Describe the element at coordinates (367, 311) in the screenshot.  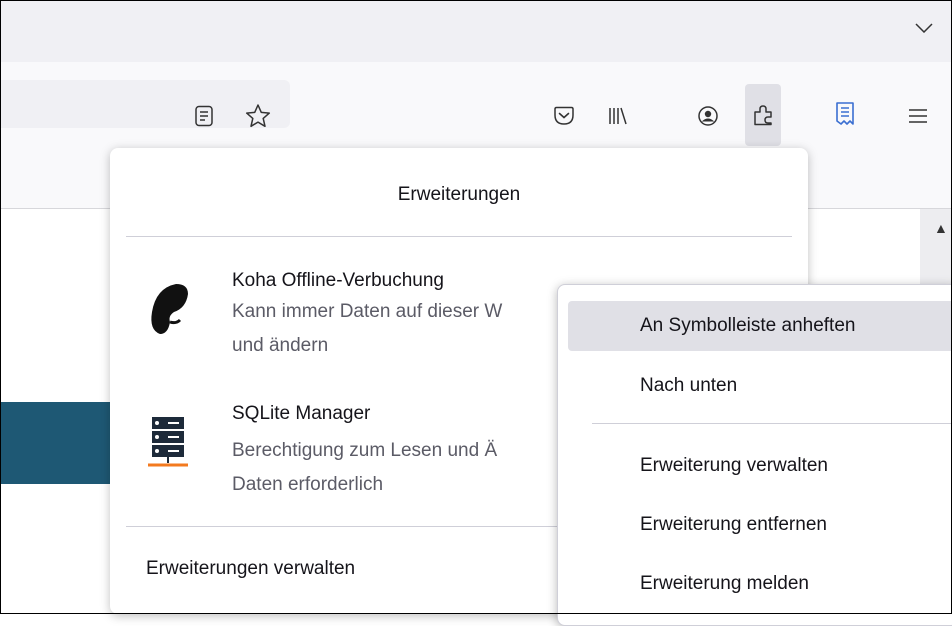
I see `extension-desc-line1: Kann immer Daten auf dieser W` at that location.